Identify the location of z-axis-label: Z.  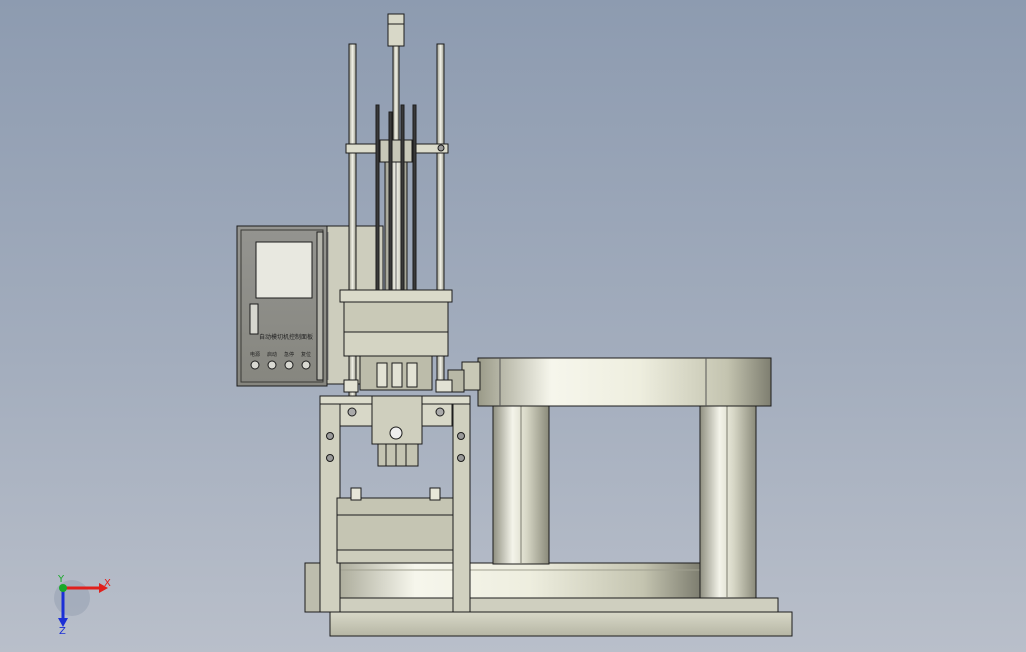
(62, 631).